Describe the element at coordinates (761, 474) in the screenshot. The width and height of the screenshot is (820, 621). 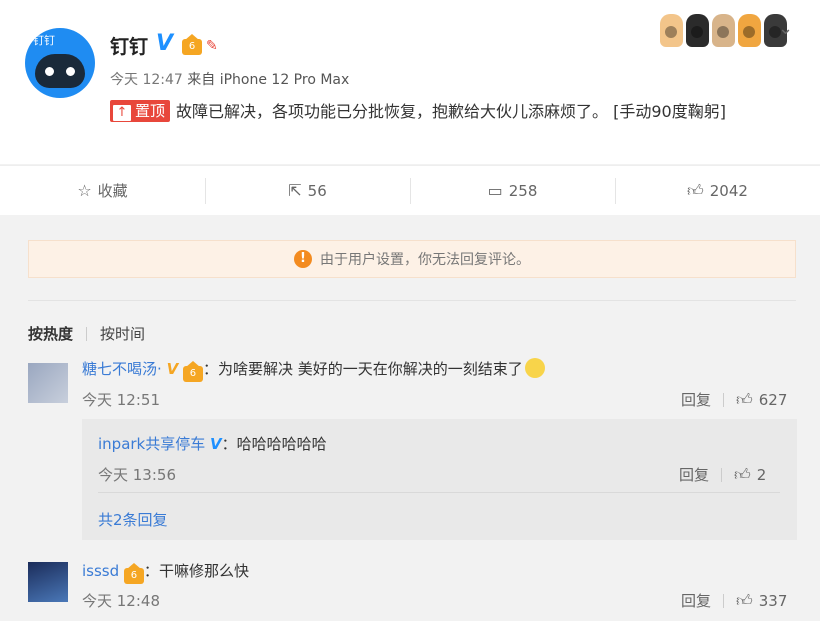
I see `reply-like-count: 2` at that location.